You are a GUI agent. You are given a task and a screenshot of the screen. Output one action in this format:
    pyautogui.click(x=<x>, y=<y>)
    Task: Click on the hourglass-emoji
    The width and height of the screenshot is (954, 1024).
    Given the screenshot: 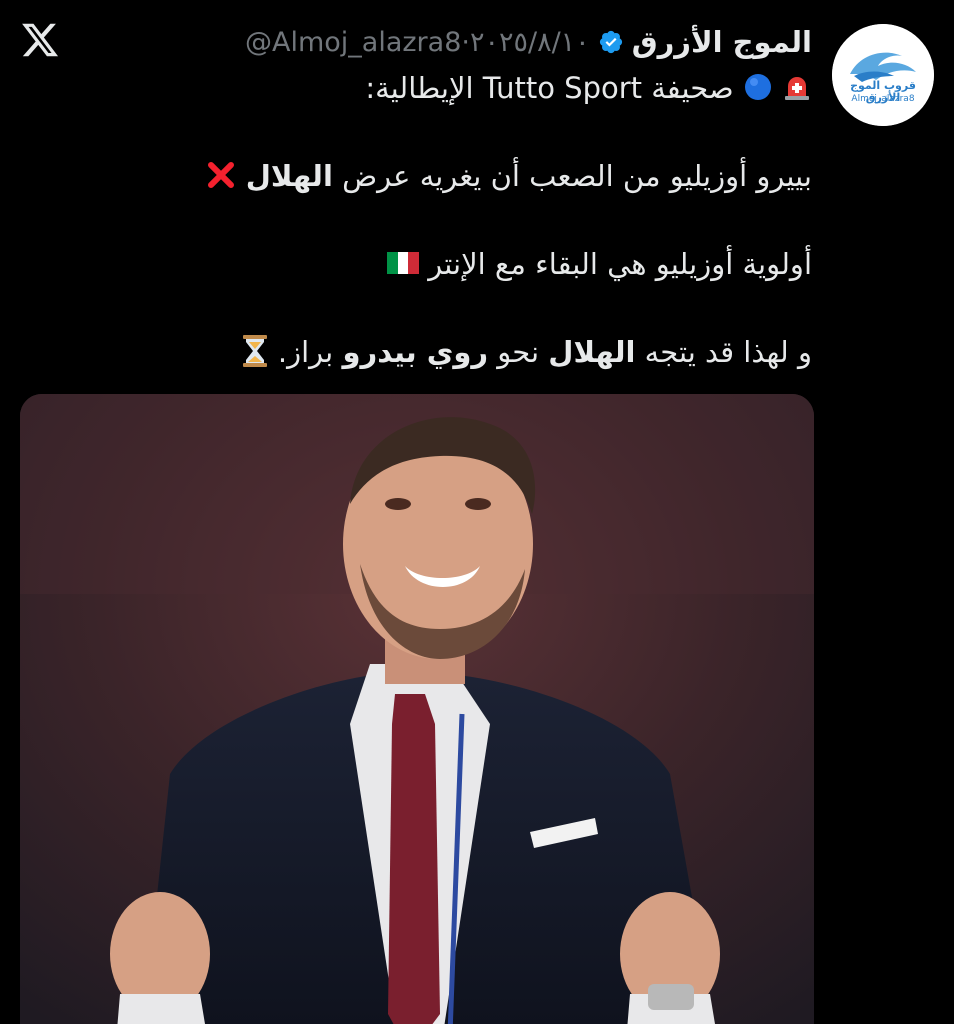 What is the action you would take?
    pyautogui.click(x=255, y=351)
    